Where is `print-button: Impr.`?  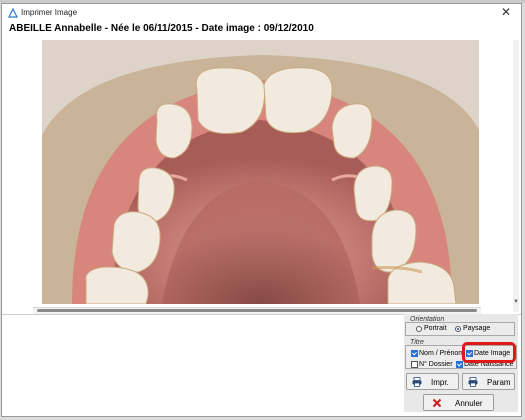 print-button: Impr. is located at coordinates (432, 381).